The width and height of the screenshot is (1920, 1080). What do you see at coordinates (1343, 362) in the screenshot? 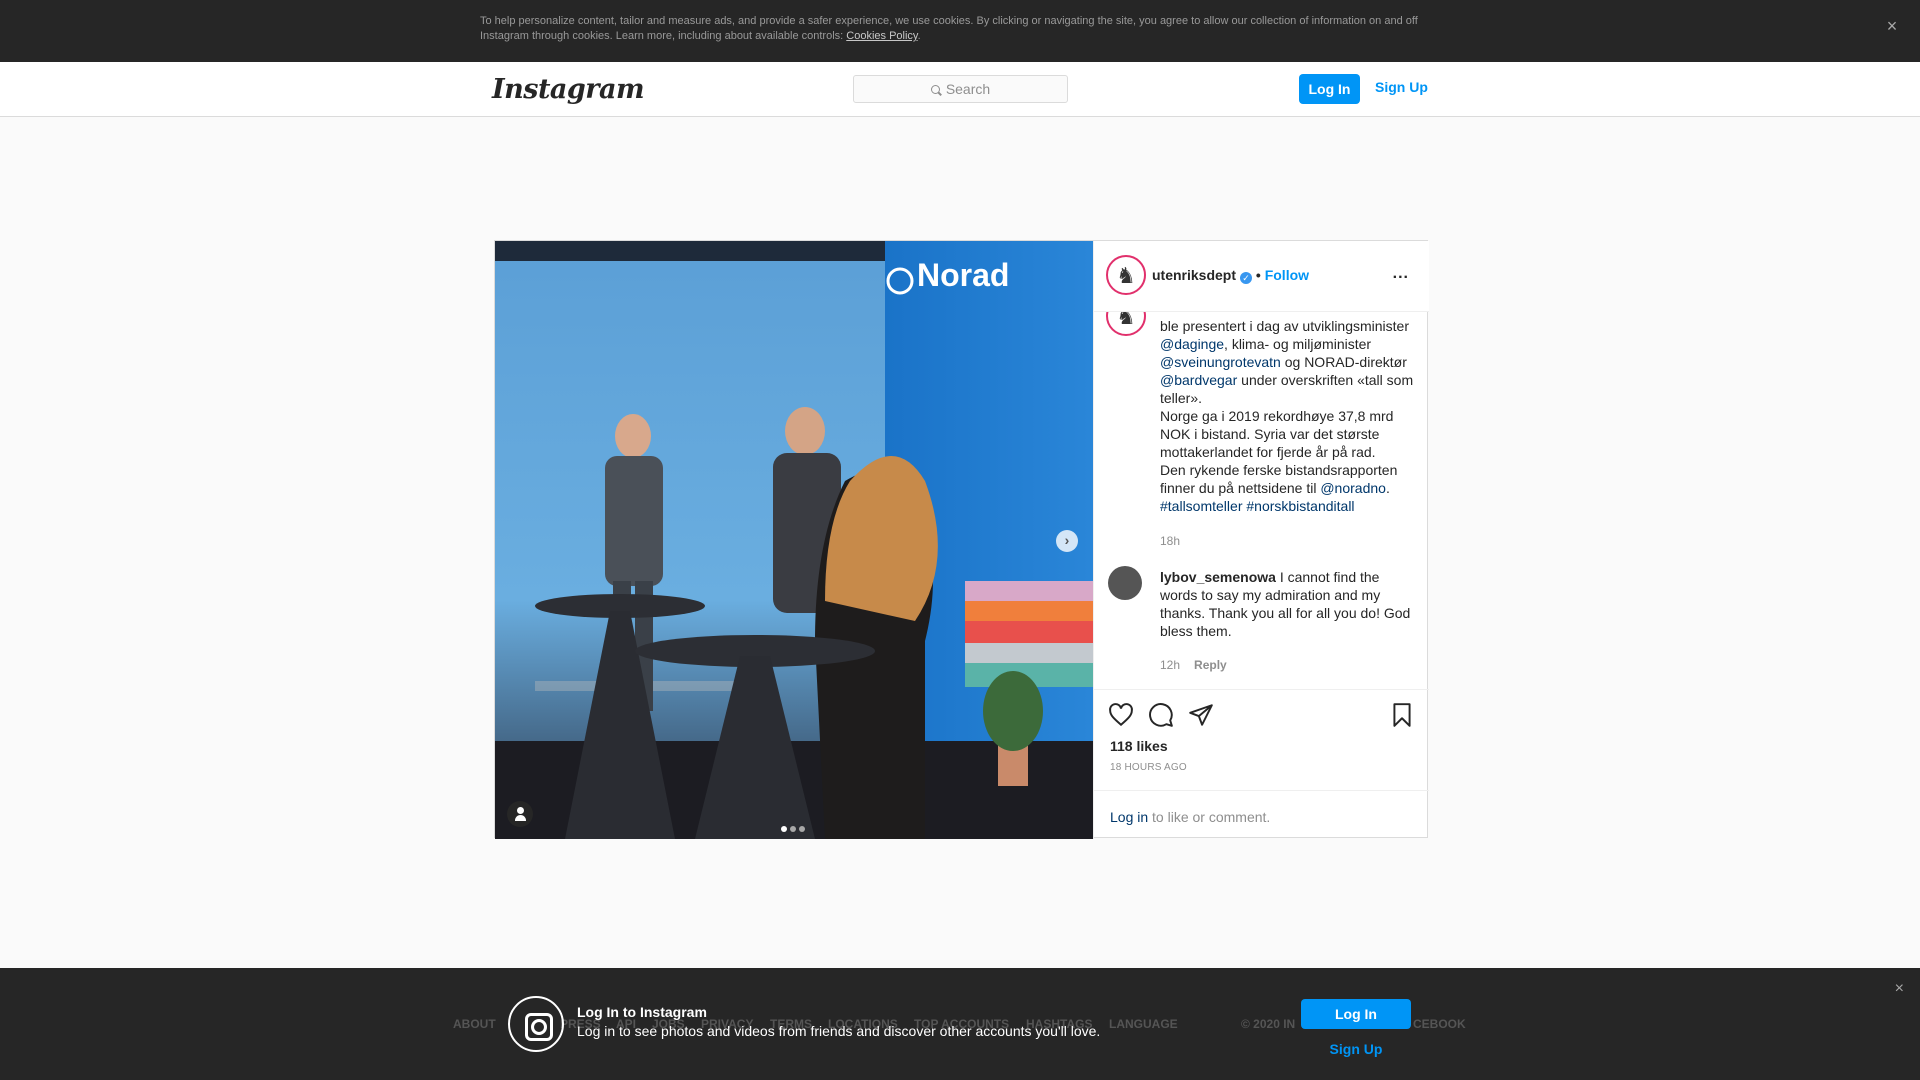
I see `caption-segment: og NORAD-direktør` at bounding box center [1343, 362].